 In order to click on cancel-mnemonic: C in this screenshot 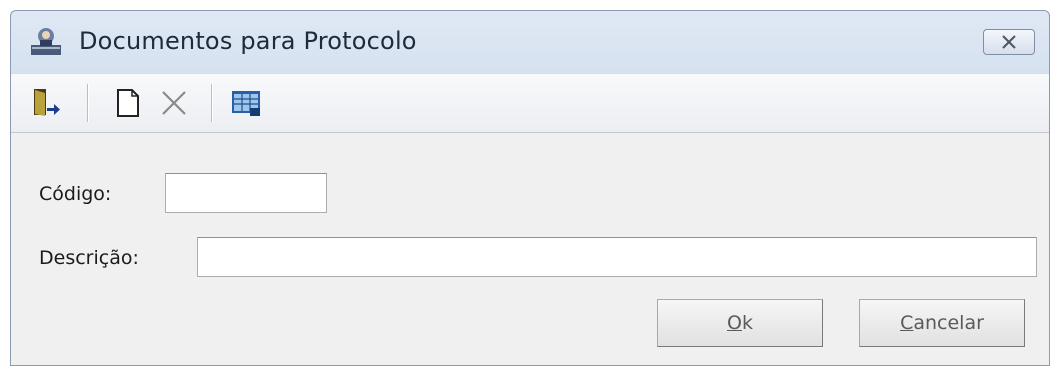, I will do `click(907, 323)`.